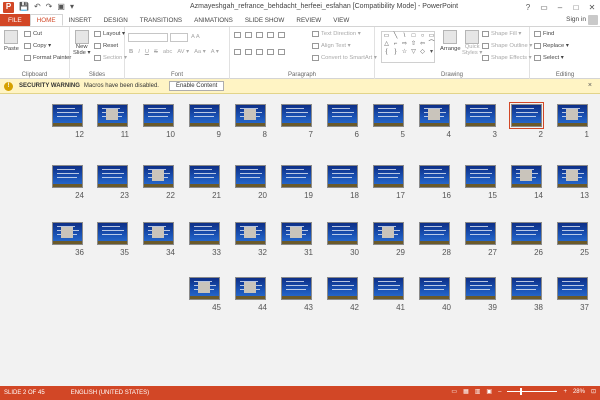 The image size is (600, 400). What do you see at coordinates (297, 294) in the screenshot?
I see `slide-thumbnail: 43` at bounding box center [297, 294].